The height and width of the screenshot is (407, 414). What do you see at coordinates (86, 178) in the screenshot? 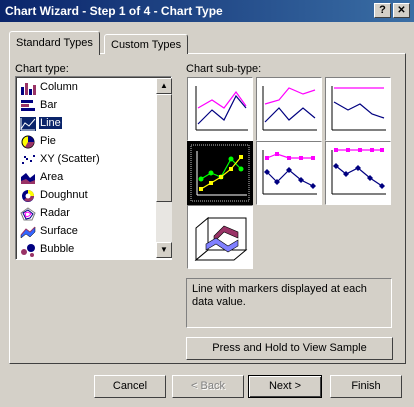
I see `chart-type-item-area: Area` at bounding box center [86, 178].